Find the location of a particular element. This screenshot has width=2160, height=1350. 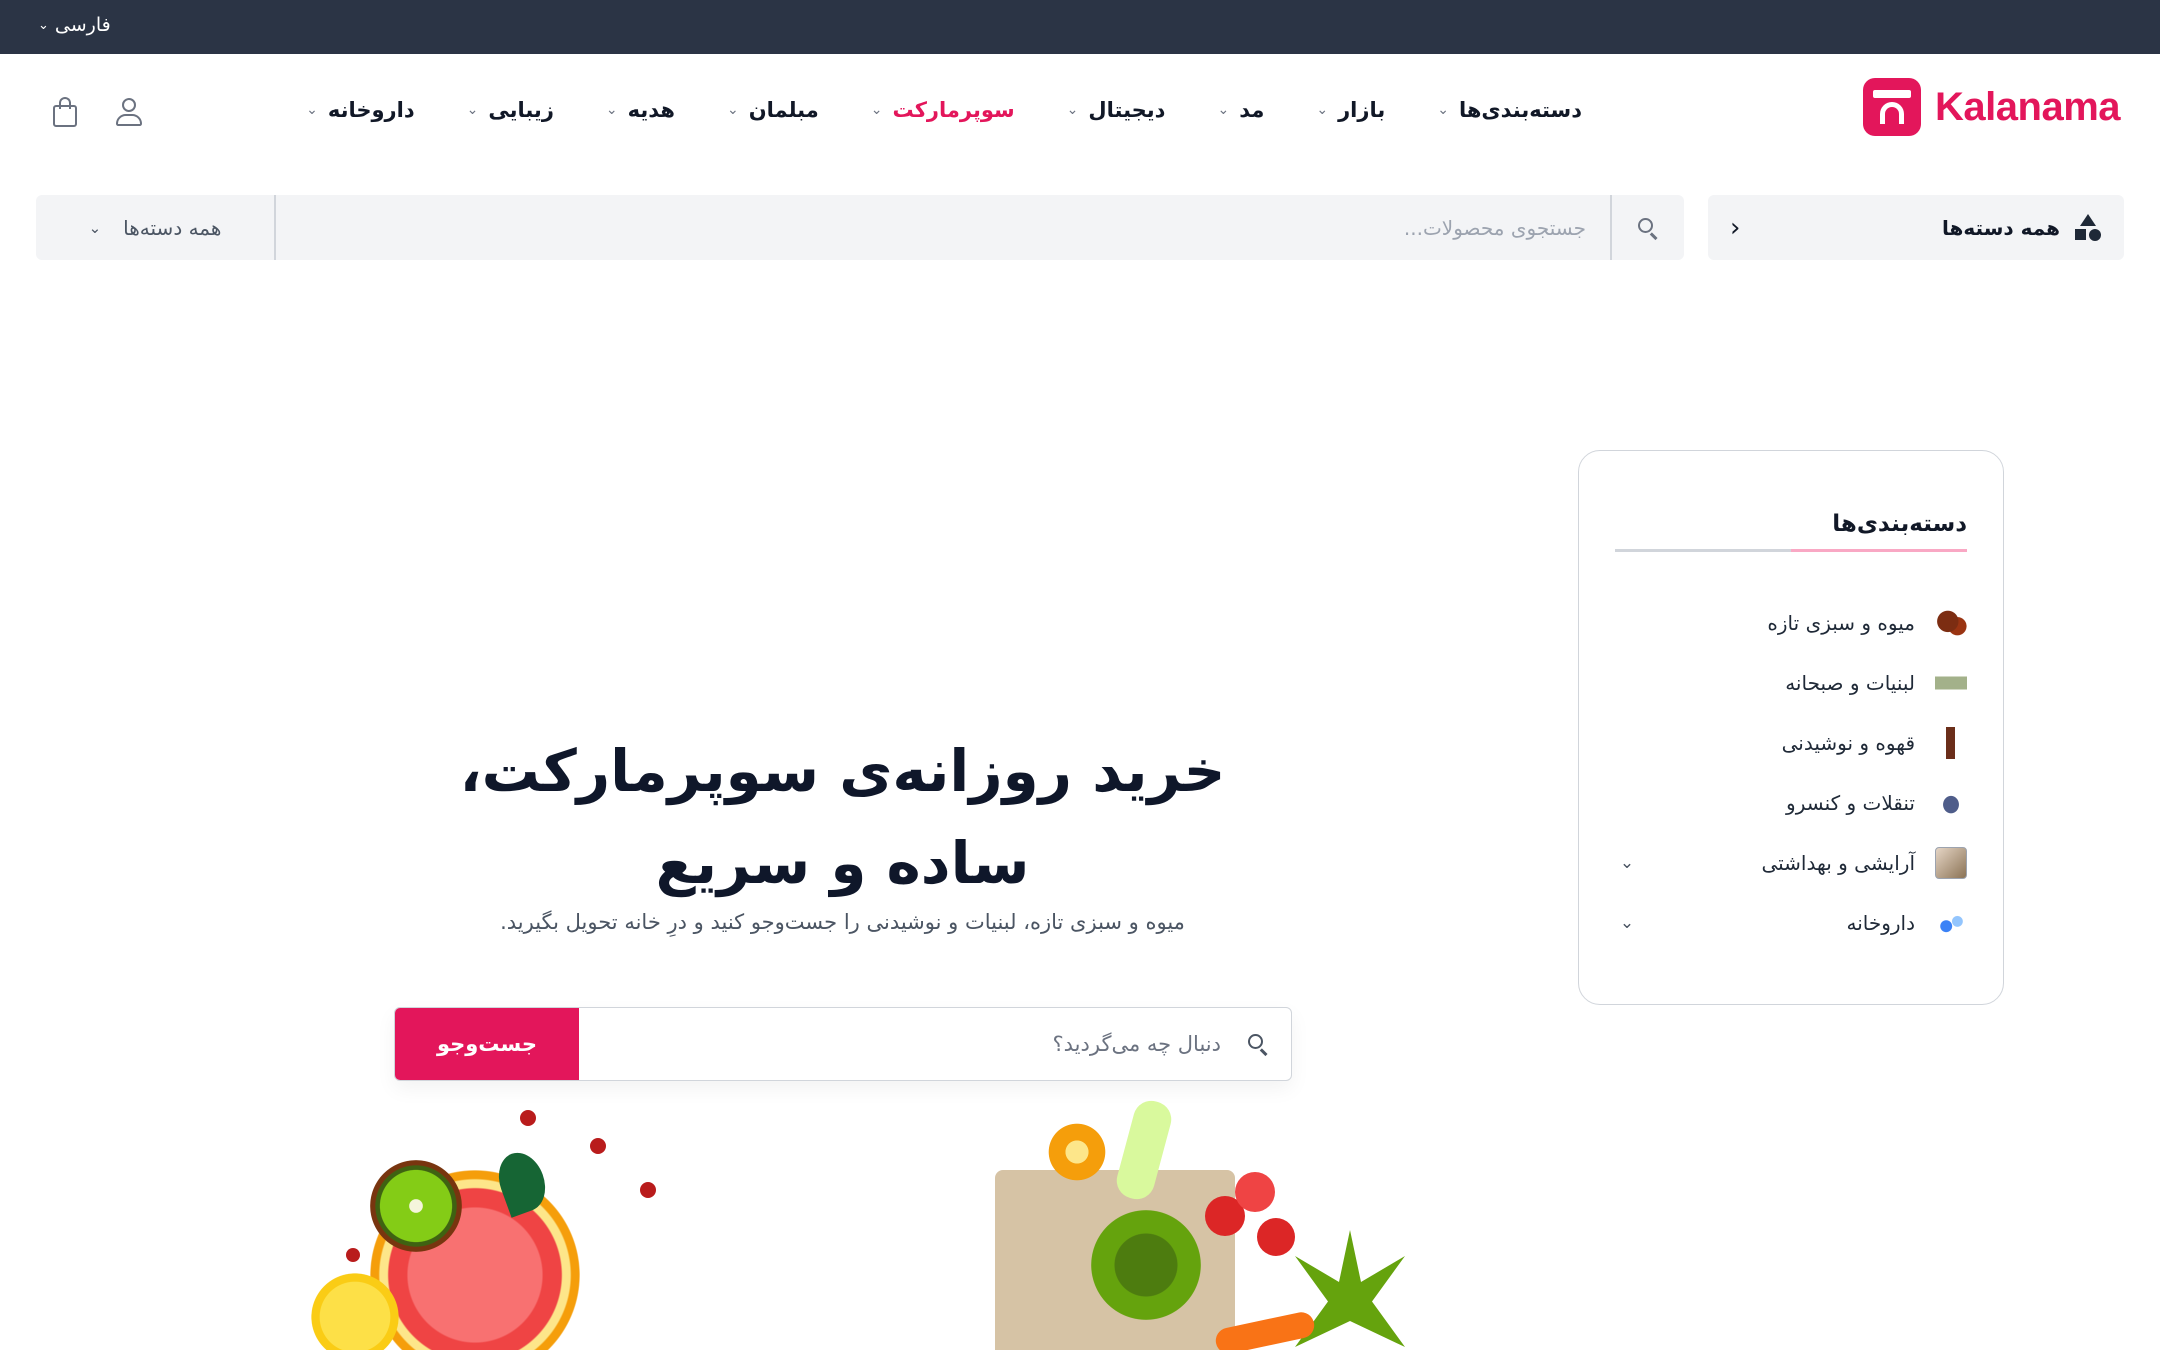

product-search-input is located at coordinates (943, 227).